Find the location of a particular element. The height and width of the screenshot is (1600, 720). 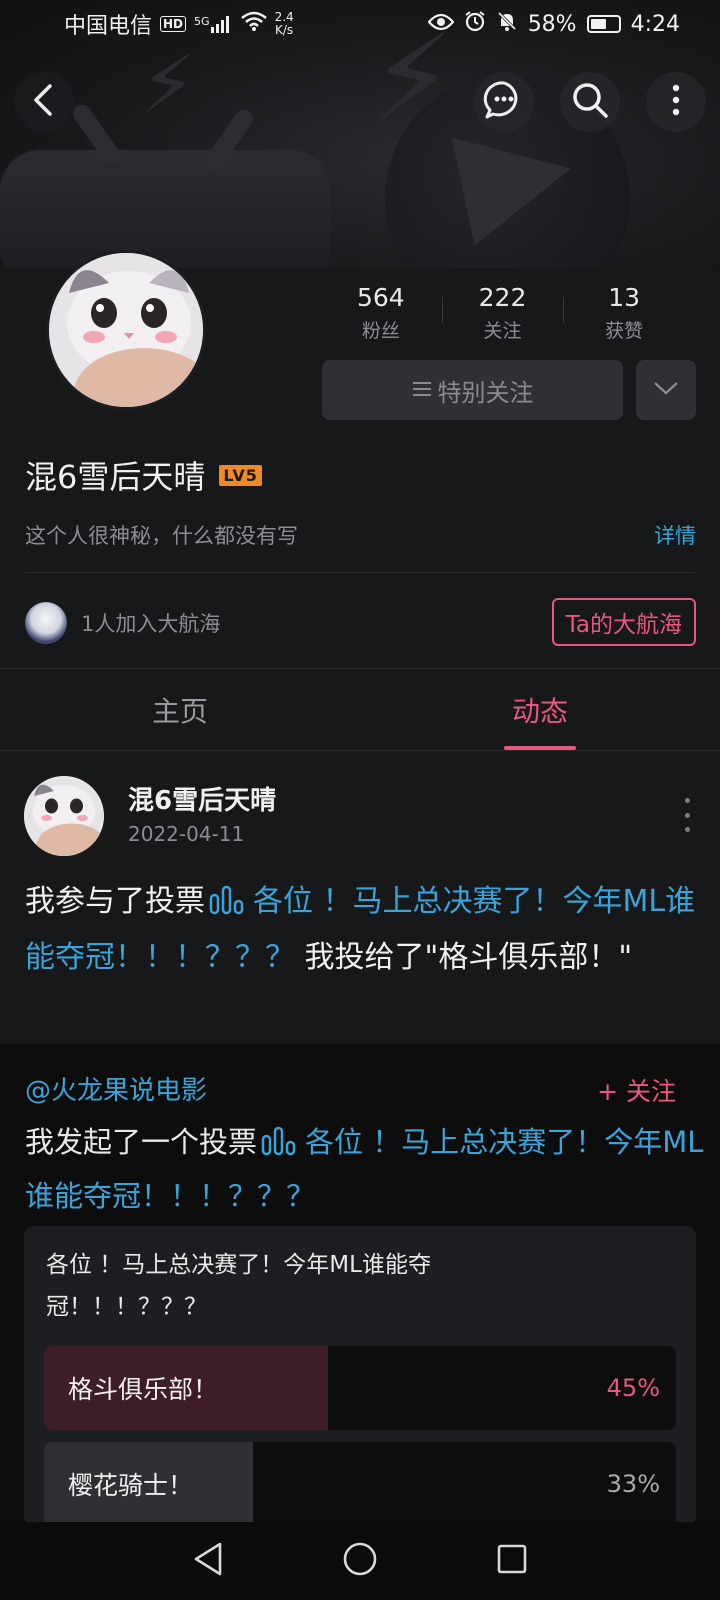

more-button is located at coordinates (676, 102).